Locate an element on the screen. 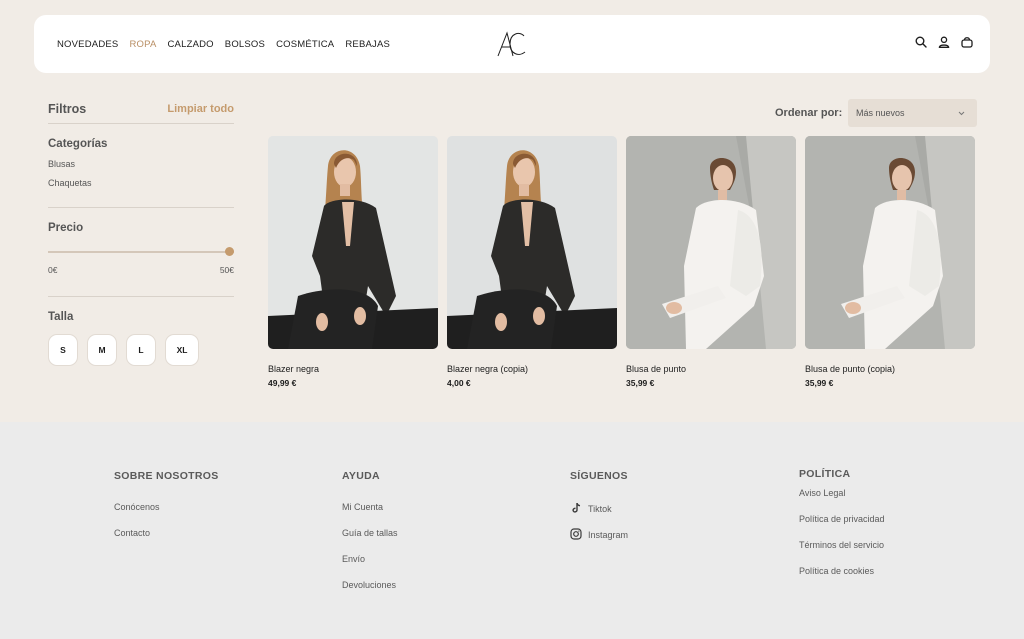  footer-policy-heading: POLÍTICA is located at coordinates (825, 474).